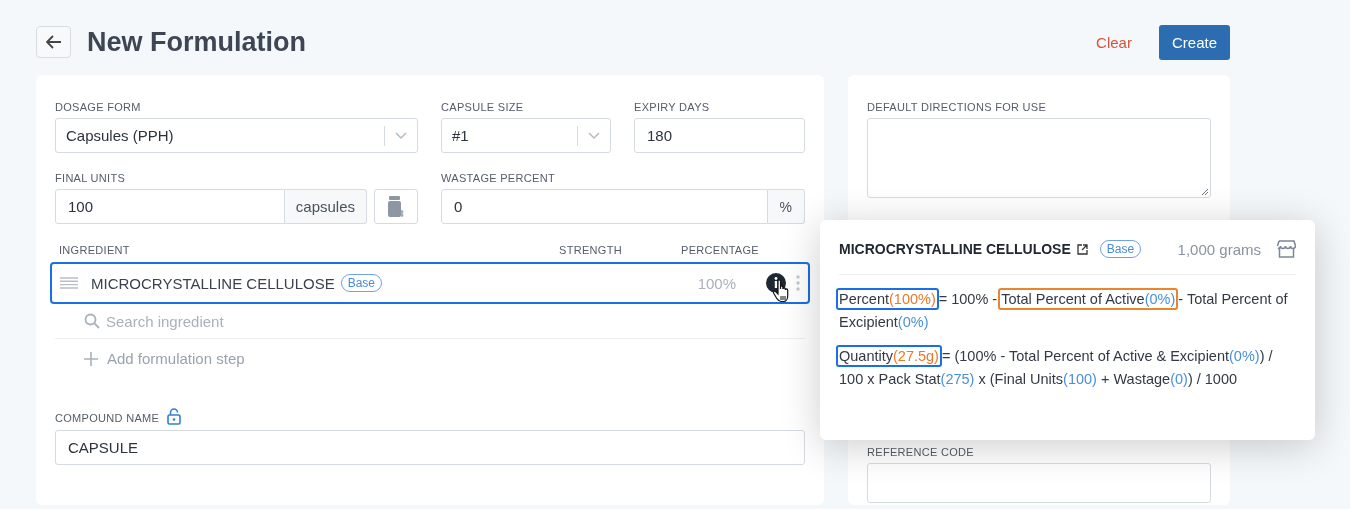  I want to click on field-label: CAPSULE SIZE, so click(483, 107).